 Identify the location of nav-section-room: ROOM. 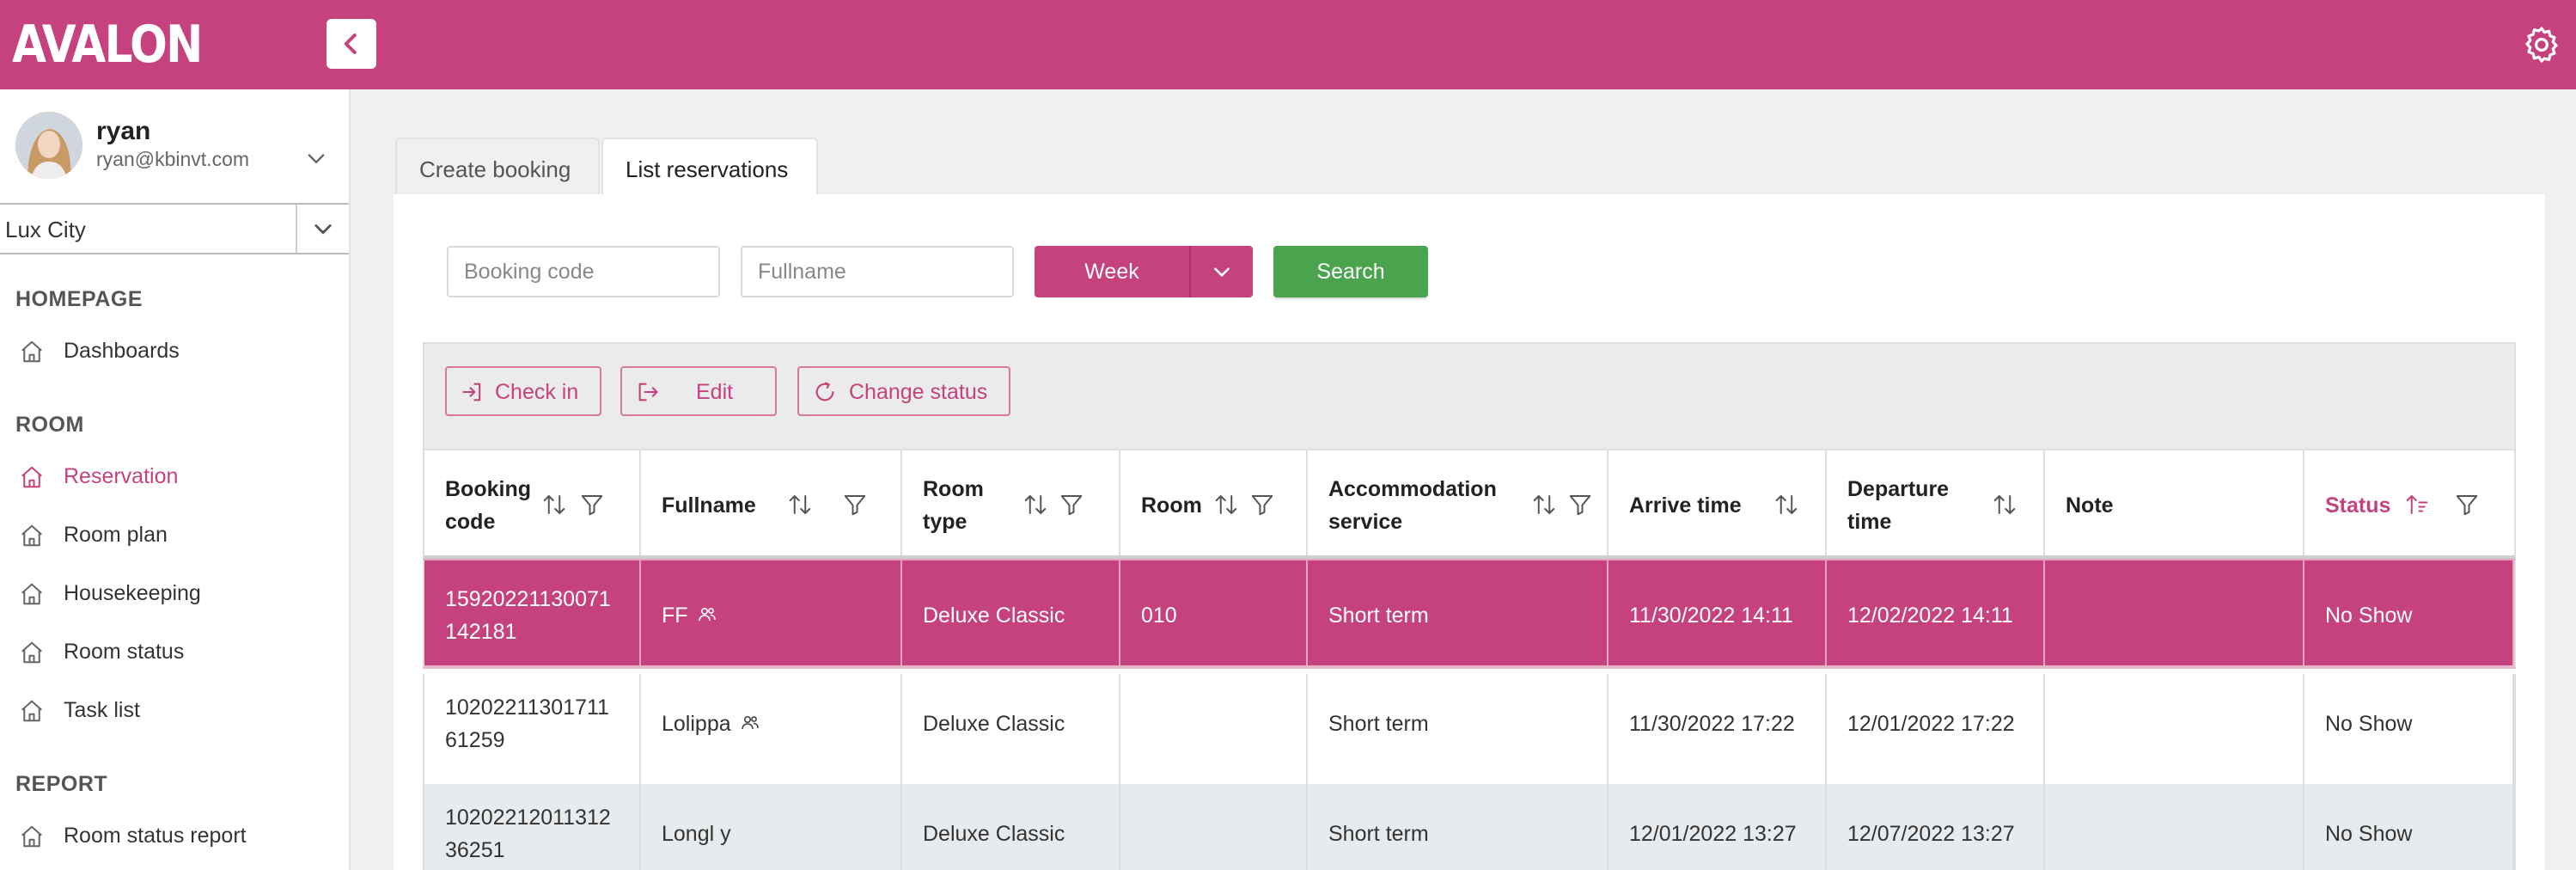
(50, 425).